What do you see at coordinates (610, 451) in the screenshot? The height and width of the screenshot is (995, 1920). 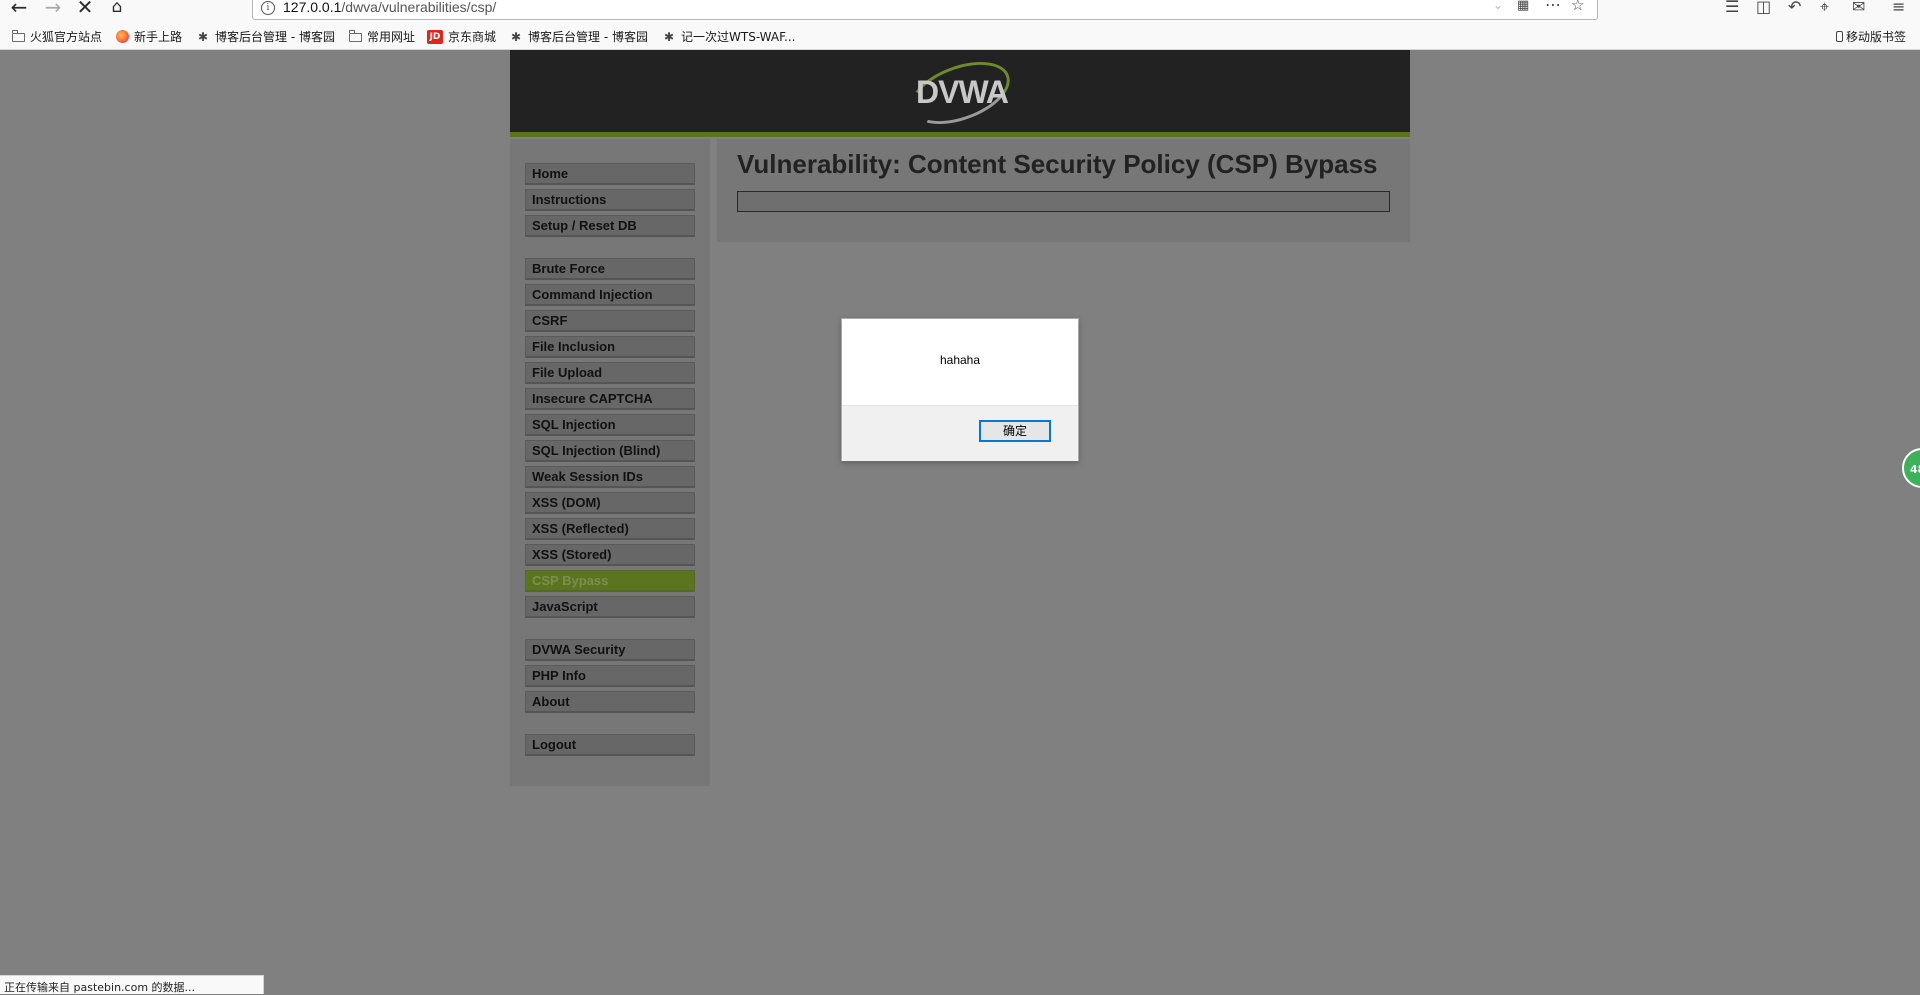 I see `menu-item-sql-injection-blind: SQL Injection (Blind)` at bounding box center [610, 451].